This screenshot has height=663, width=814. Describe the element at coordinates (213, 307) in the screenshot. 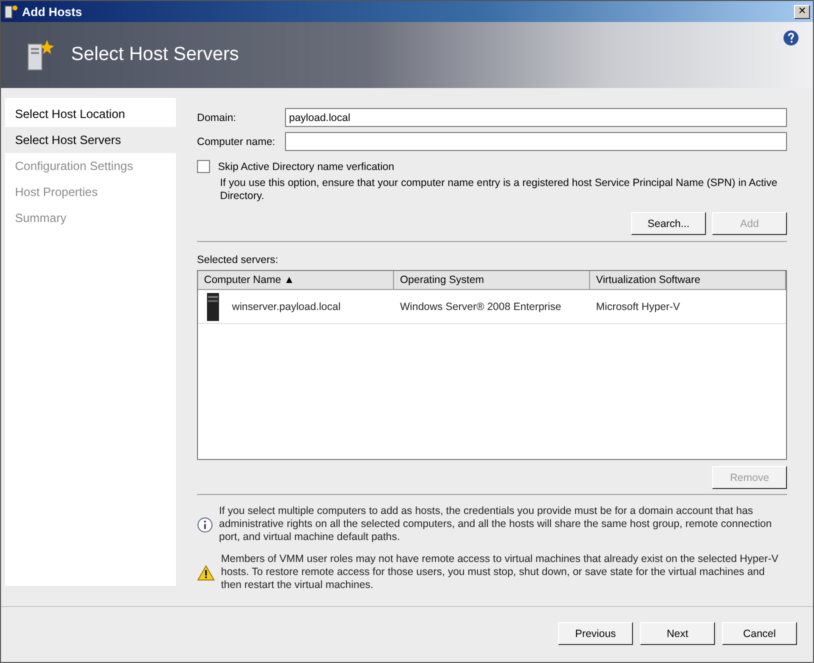

I see `server-icon` at that location.